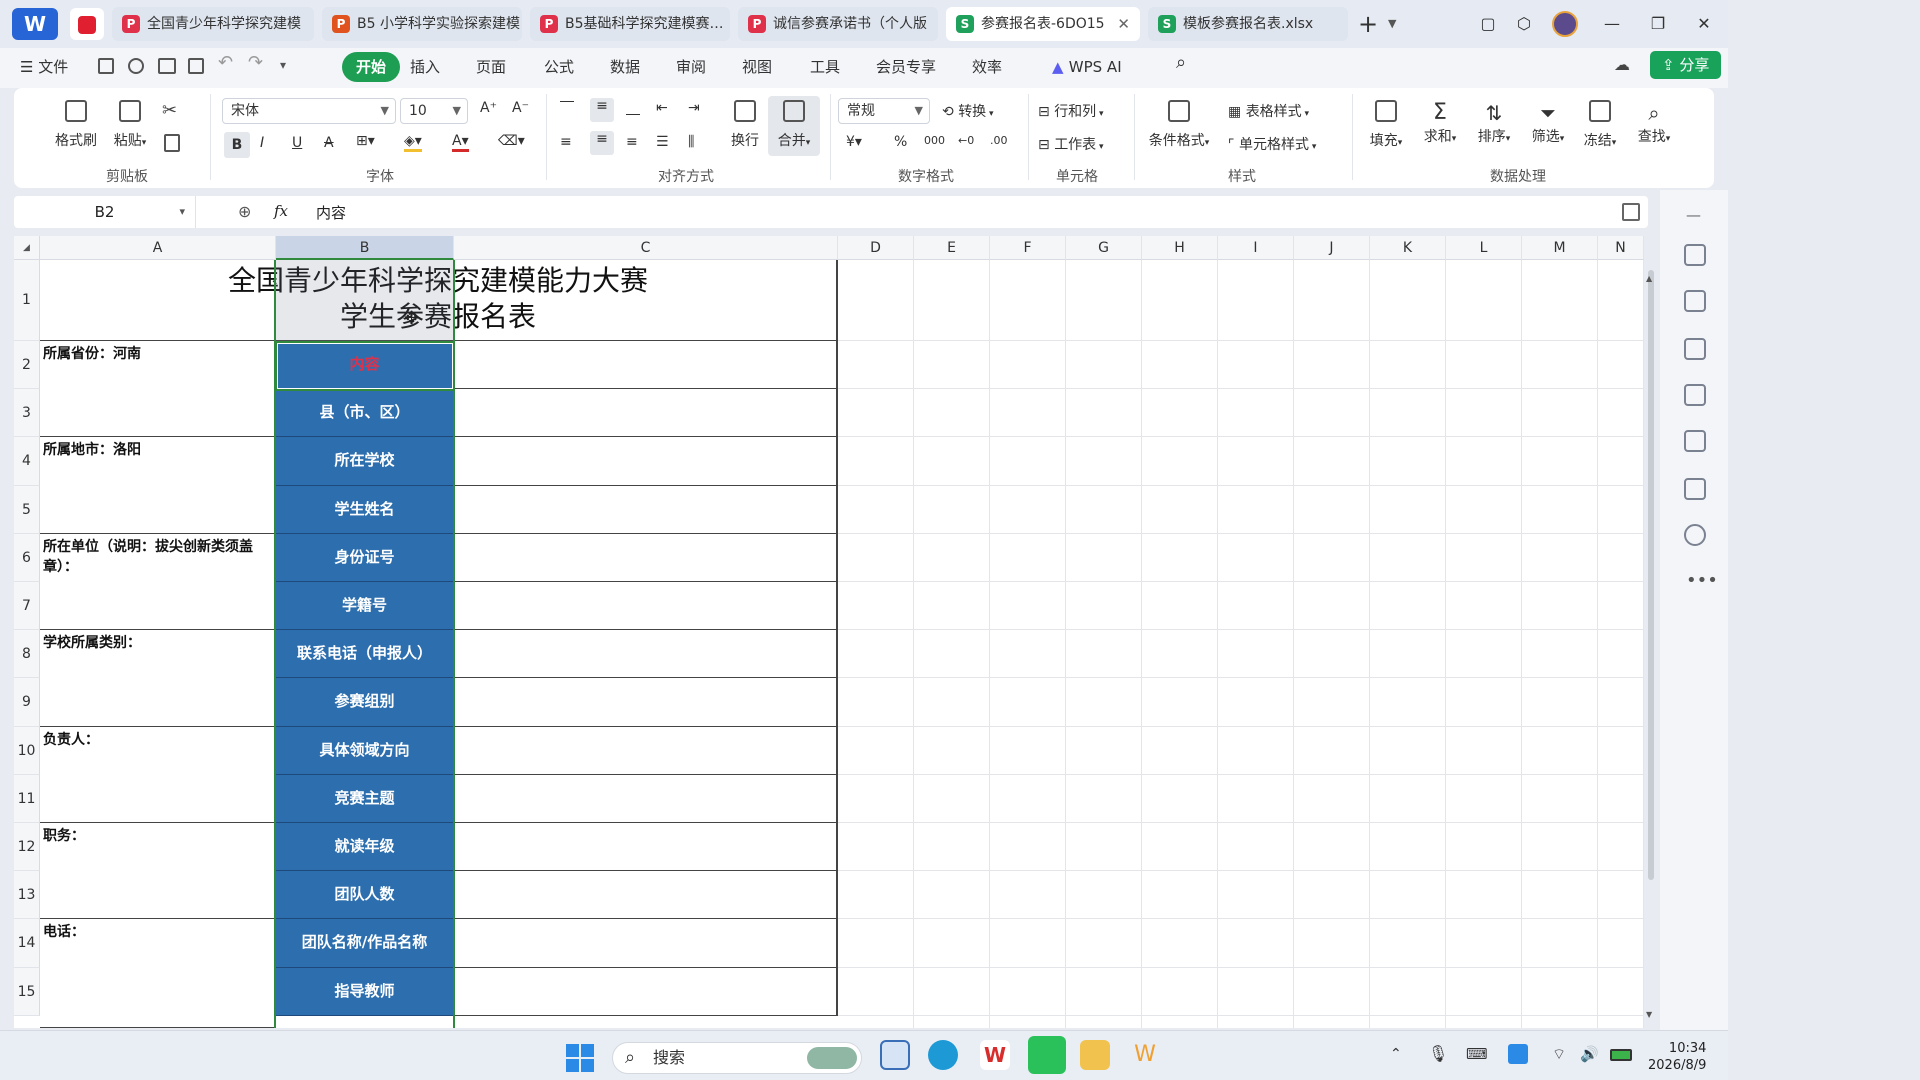 The height and width of the screenshot is (1080, 1920). What do you see at coordinates (1695, 301) in the screenshot?
I see `properties-icon` at bounding box center [1695, 301].